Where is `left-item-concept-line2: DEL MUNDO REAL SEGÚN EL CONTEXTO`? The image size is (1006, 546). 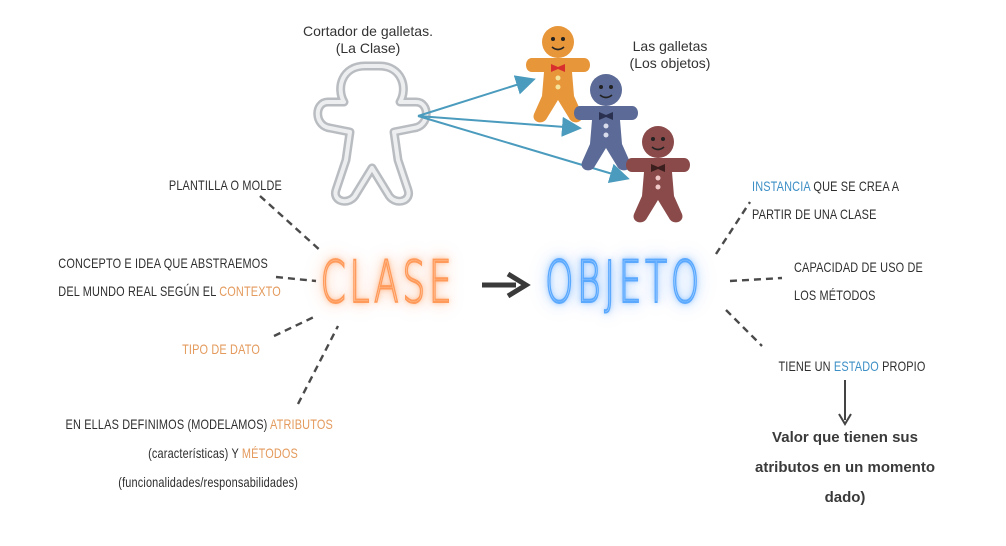 left-item-concept-line2: DEL MUNDO REAL SEGÚN EL CONTEXTO is located at coordinates (169, 291).